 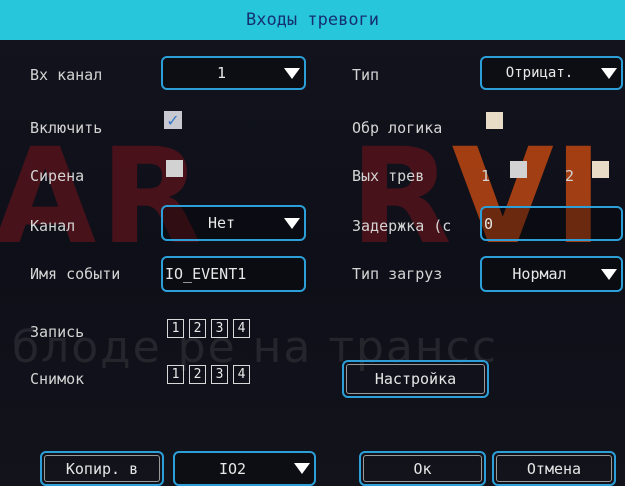 I want to click on copy-to-button: Копир. в, so click(x=102, y=468).